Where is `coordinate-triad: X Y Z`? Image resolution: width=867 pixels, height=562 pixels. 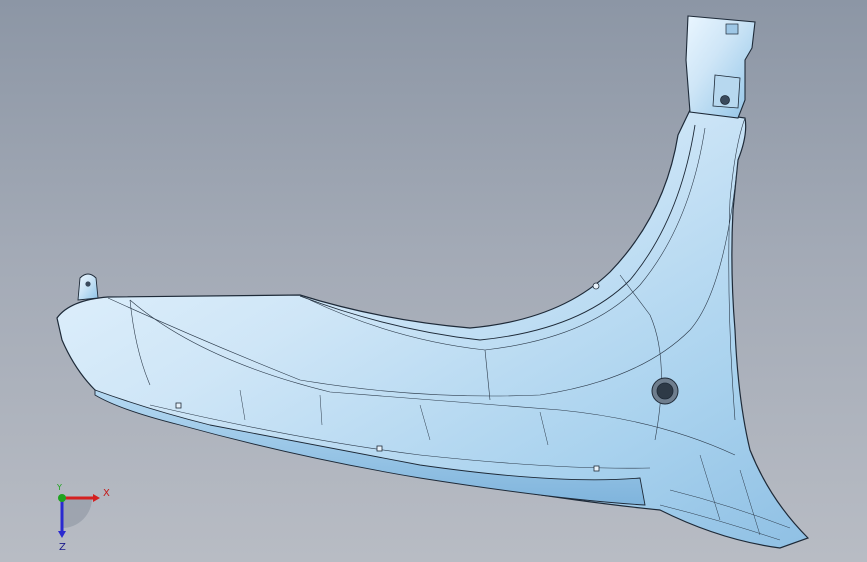
coordinate-triad: X Y Z is located at coordinates (83, 518).